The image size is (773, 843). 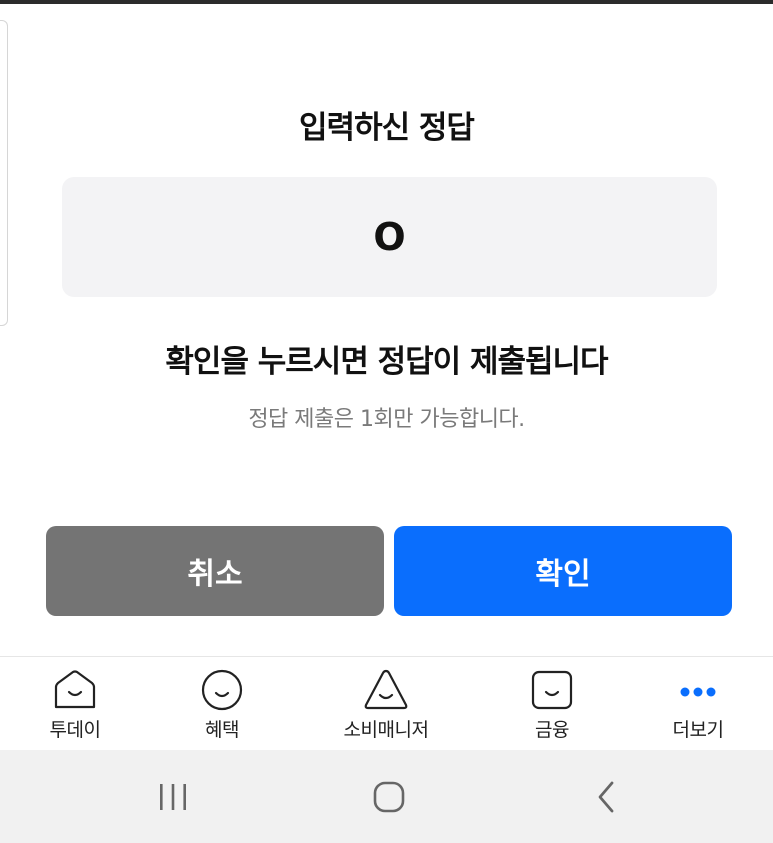 I want to click on confirm-headline: 확인을 누르시면 정답이 제출됩니다, so click(x=386, y=362).